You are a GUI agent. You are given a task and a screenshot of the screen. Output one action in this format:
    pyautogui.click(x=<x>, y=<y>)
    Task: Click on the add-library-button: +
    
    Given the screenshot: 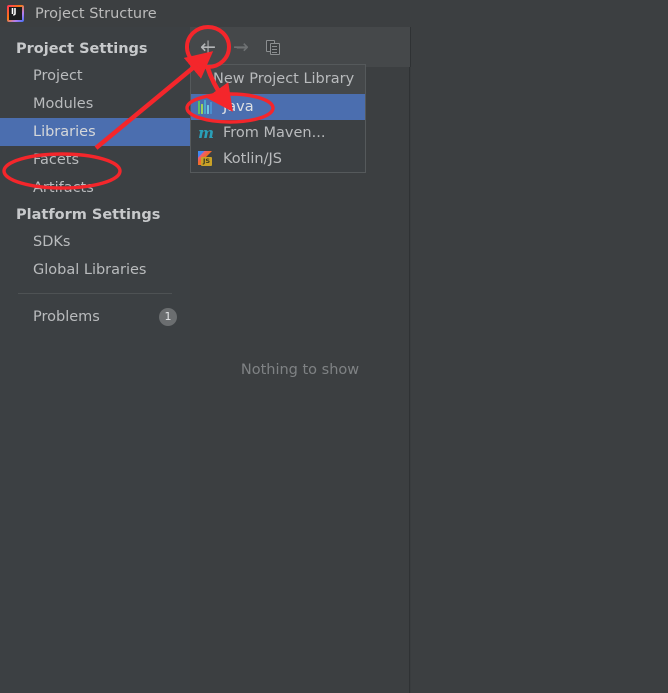 What is the action you would take?
    pyautogui.click(x=208, y=47)
    